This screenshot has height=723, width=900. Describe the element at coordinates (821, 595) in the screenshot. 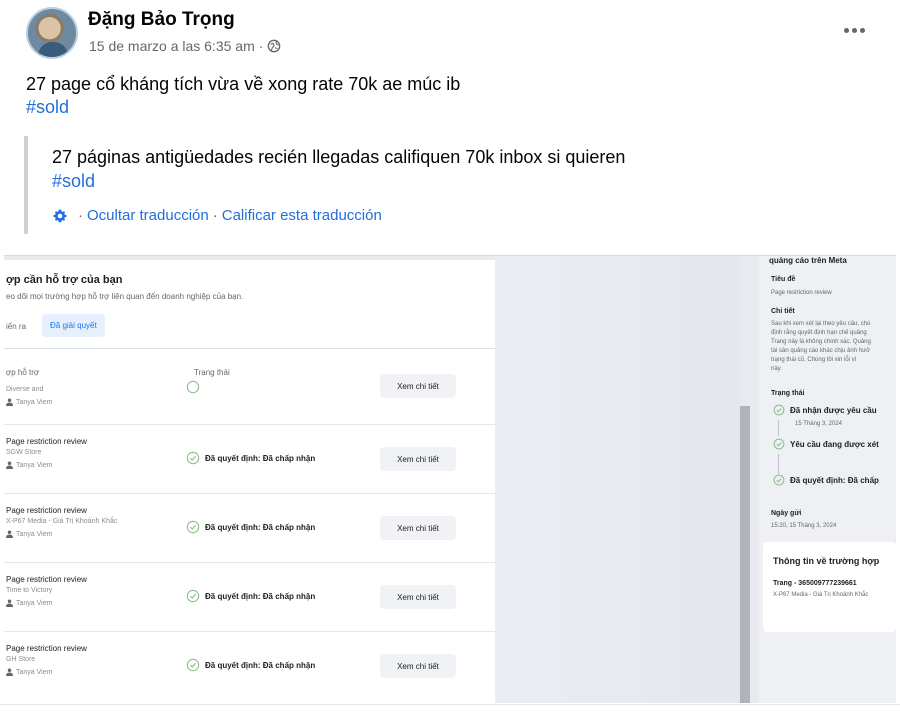

I see `case-page-name: X-P67 Media - Giá Trị Khoảnh Khắc` at that location.